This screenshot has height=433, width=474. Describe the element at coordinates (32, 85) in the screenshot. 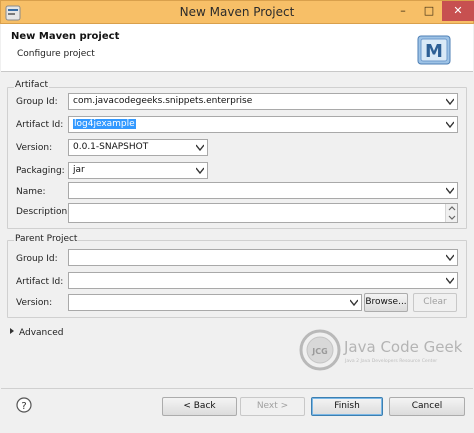

I see `artifact-legend: Artifact` at that location.